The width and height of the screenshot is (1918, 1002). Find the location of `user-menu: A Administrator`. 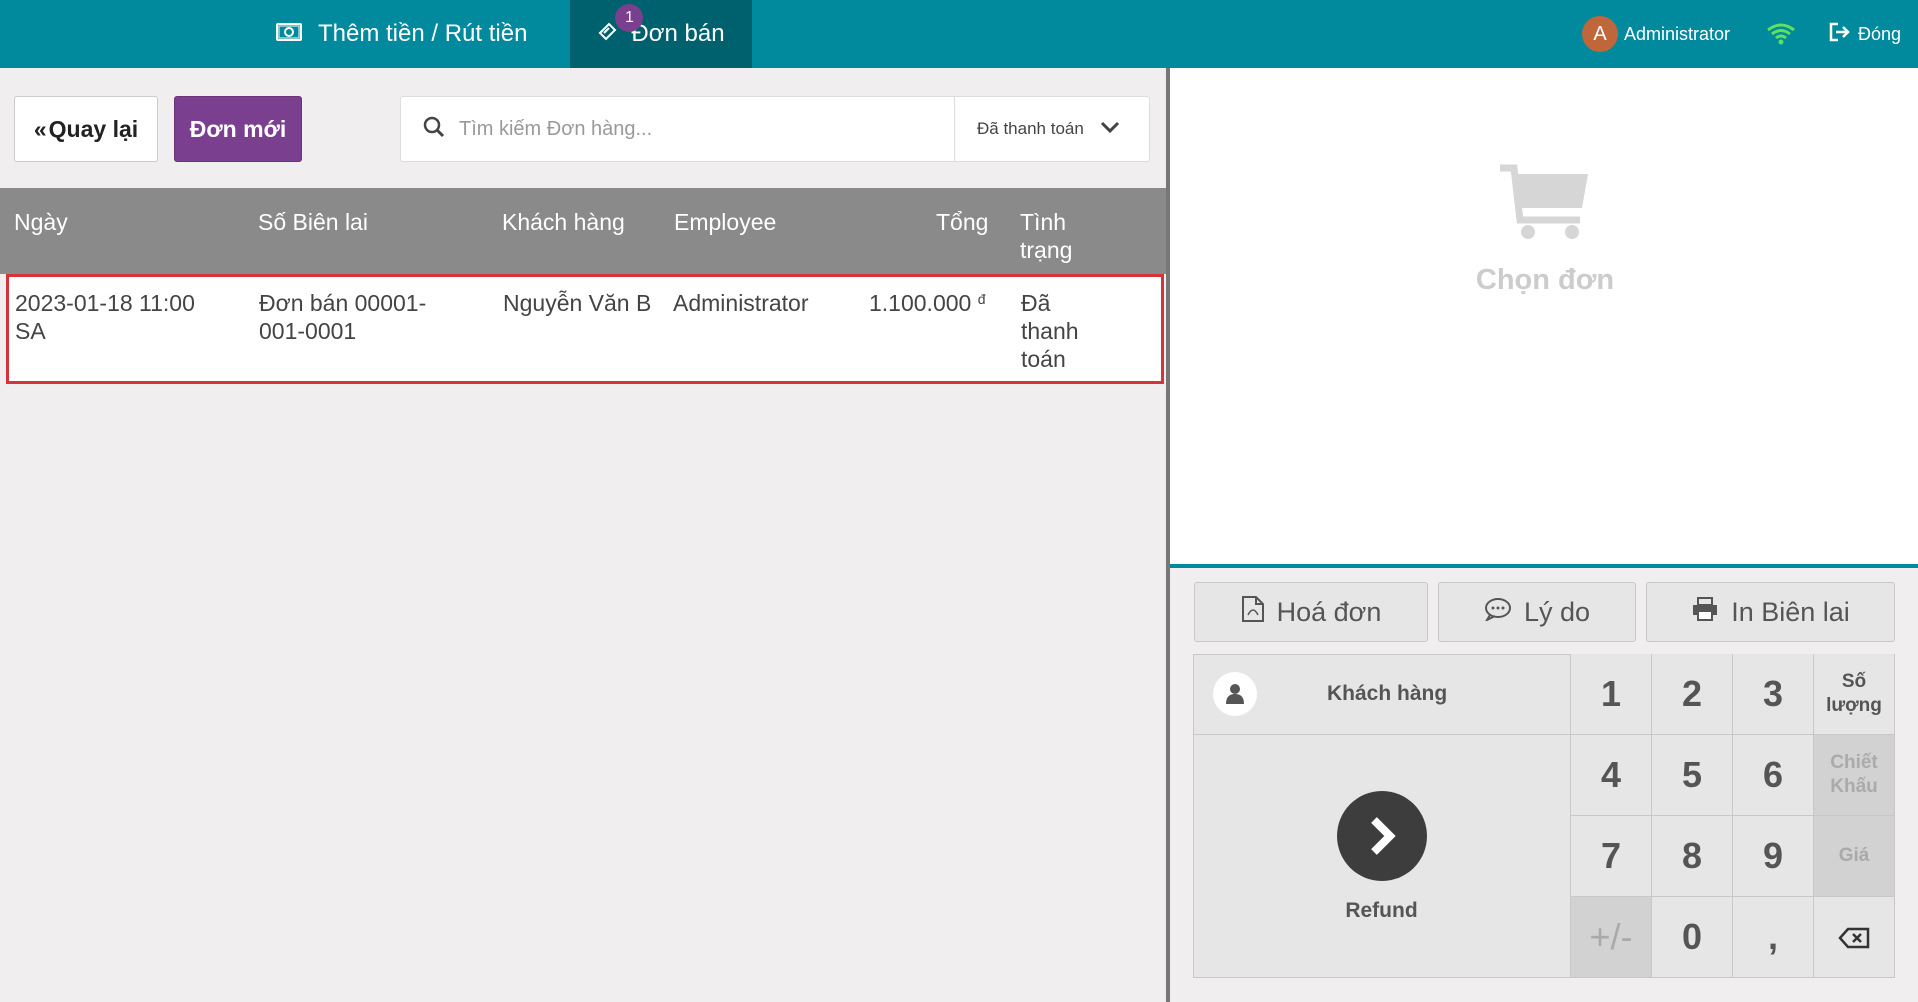

user-menu: A Administrator is located at coordinates (1656, 34).